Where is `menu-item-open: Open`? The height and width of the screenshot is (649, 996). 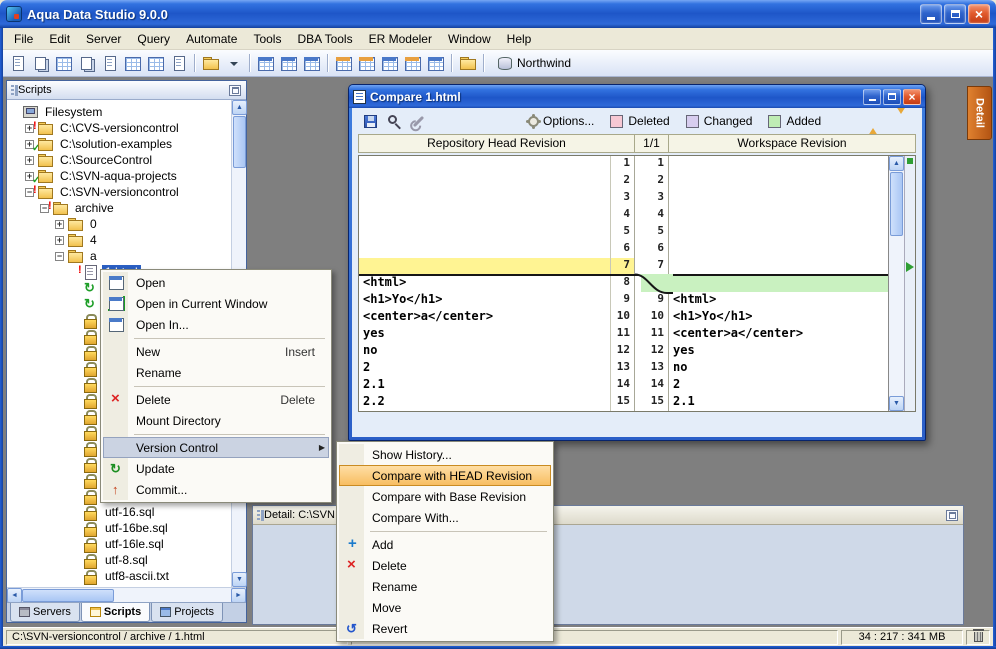 menu-item-open: Open is located at coordinates (216, 282).